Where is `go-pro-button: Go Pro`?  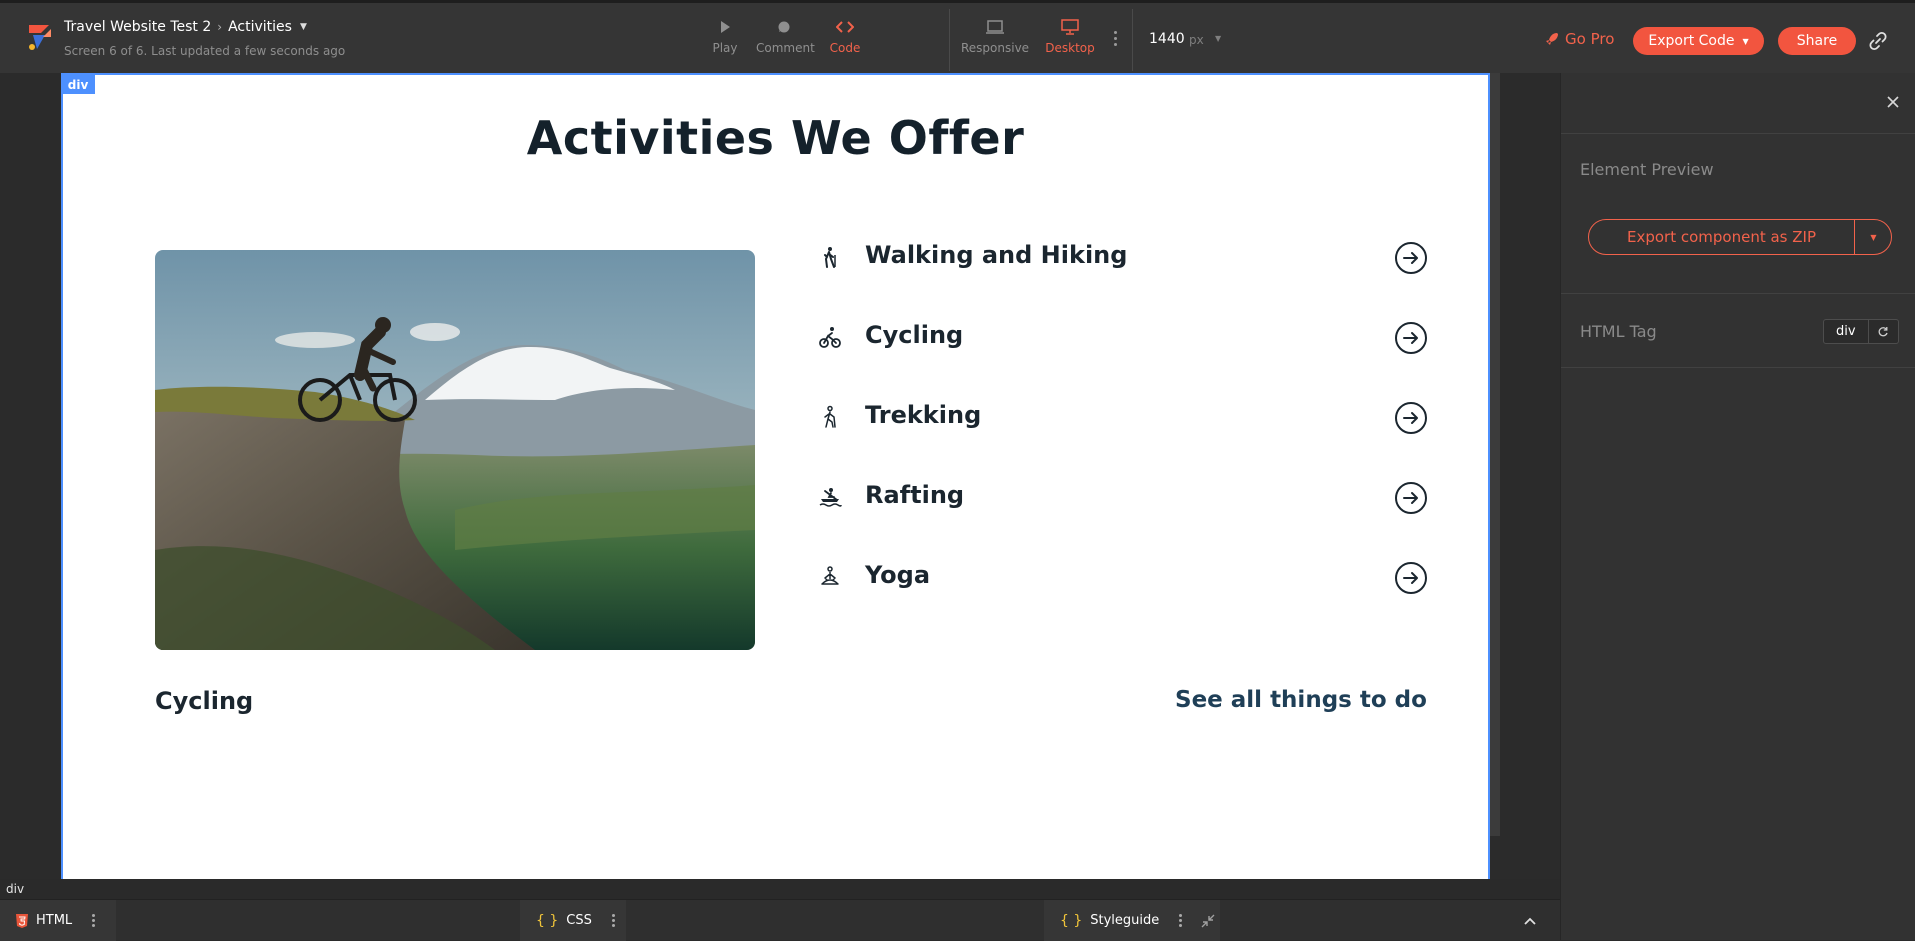 go-pro-button: Go Pro is located at coordinates (1579, 39).